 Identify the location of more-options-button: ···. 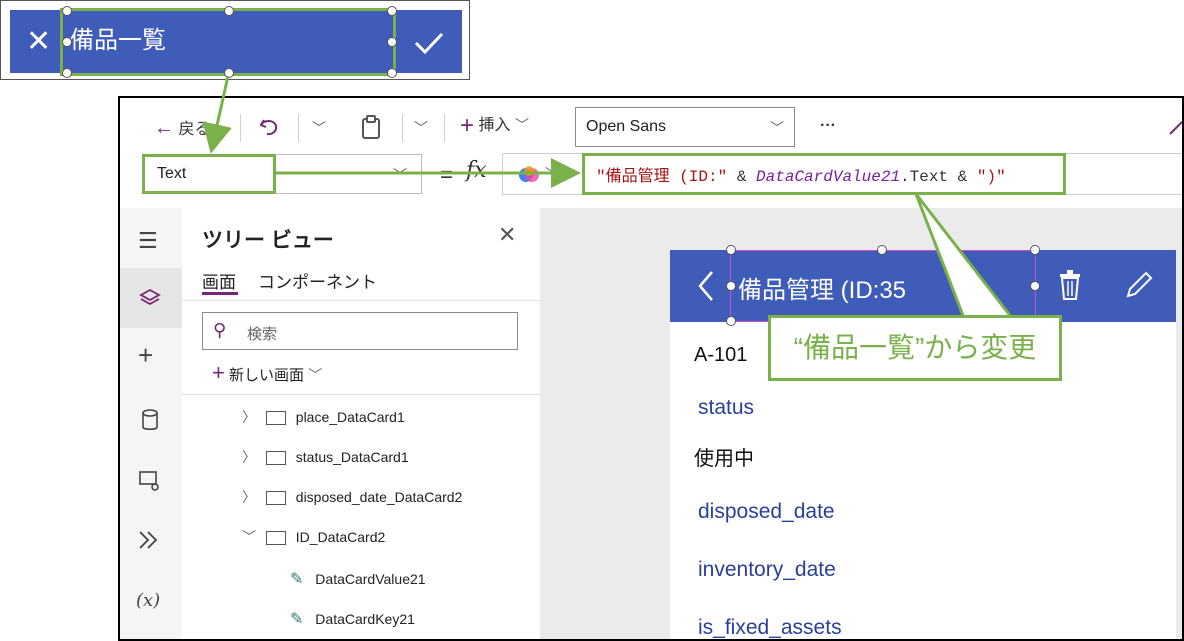
(828, 126).